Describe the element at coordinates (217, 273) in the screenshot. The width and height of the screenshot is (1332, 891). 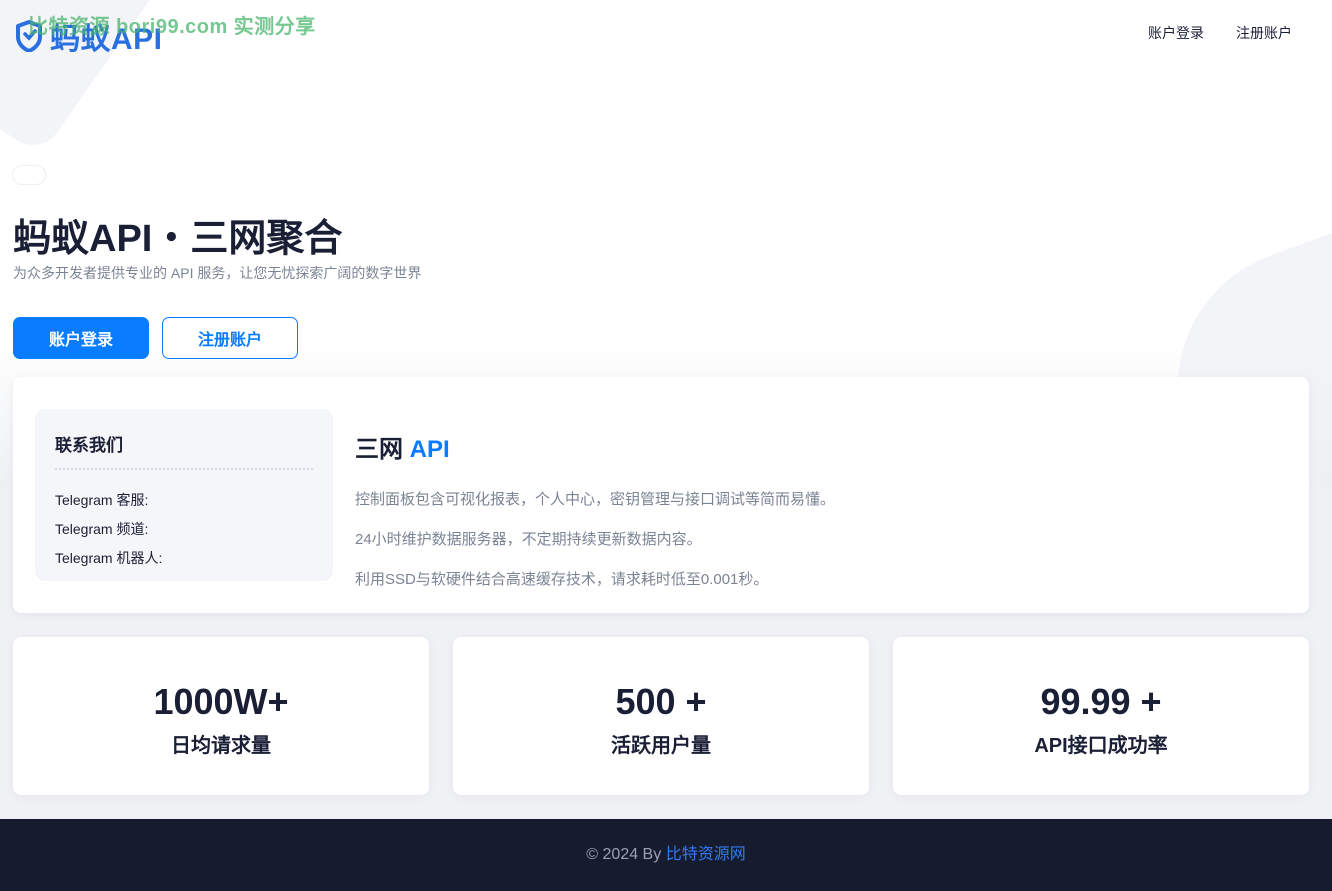
I see `page-subtitle: 为众多开发者提供专业的 API 服务，让您无忧探索广阔的数字世界` at that location.